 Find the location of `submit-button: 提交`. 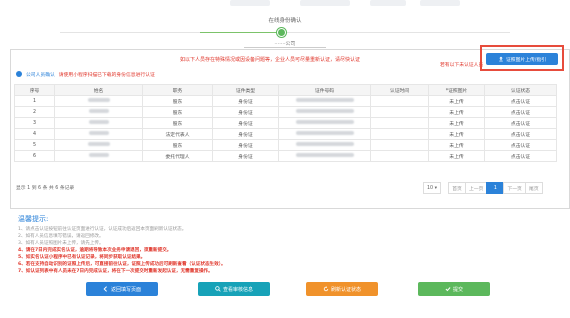

submit-button: 提交 is located at coordinates (454, 289).